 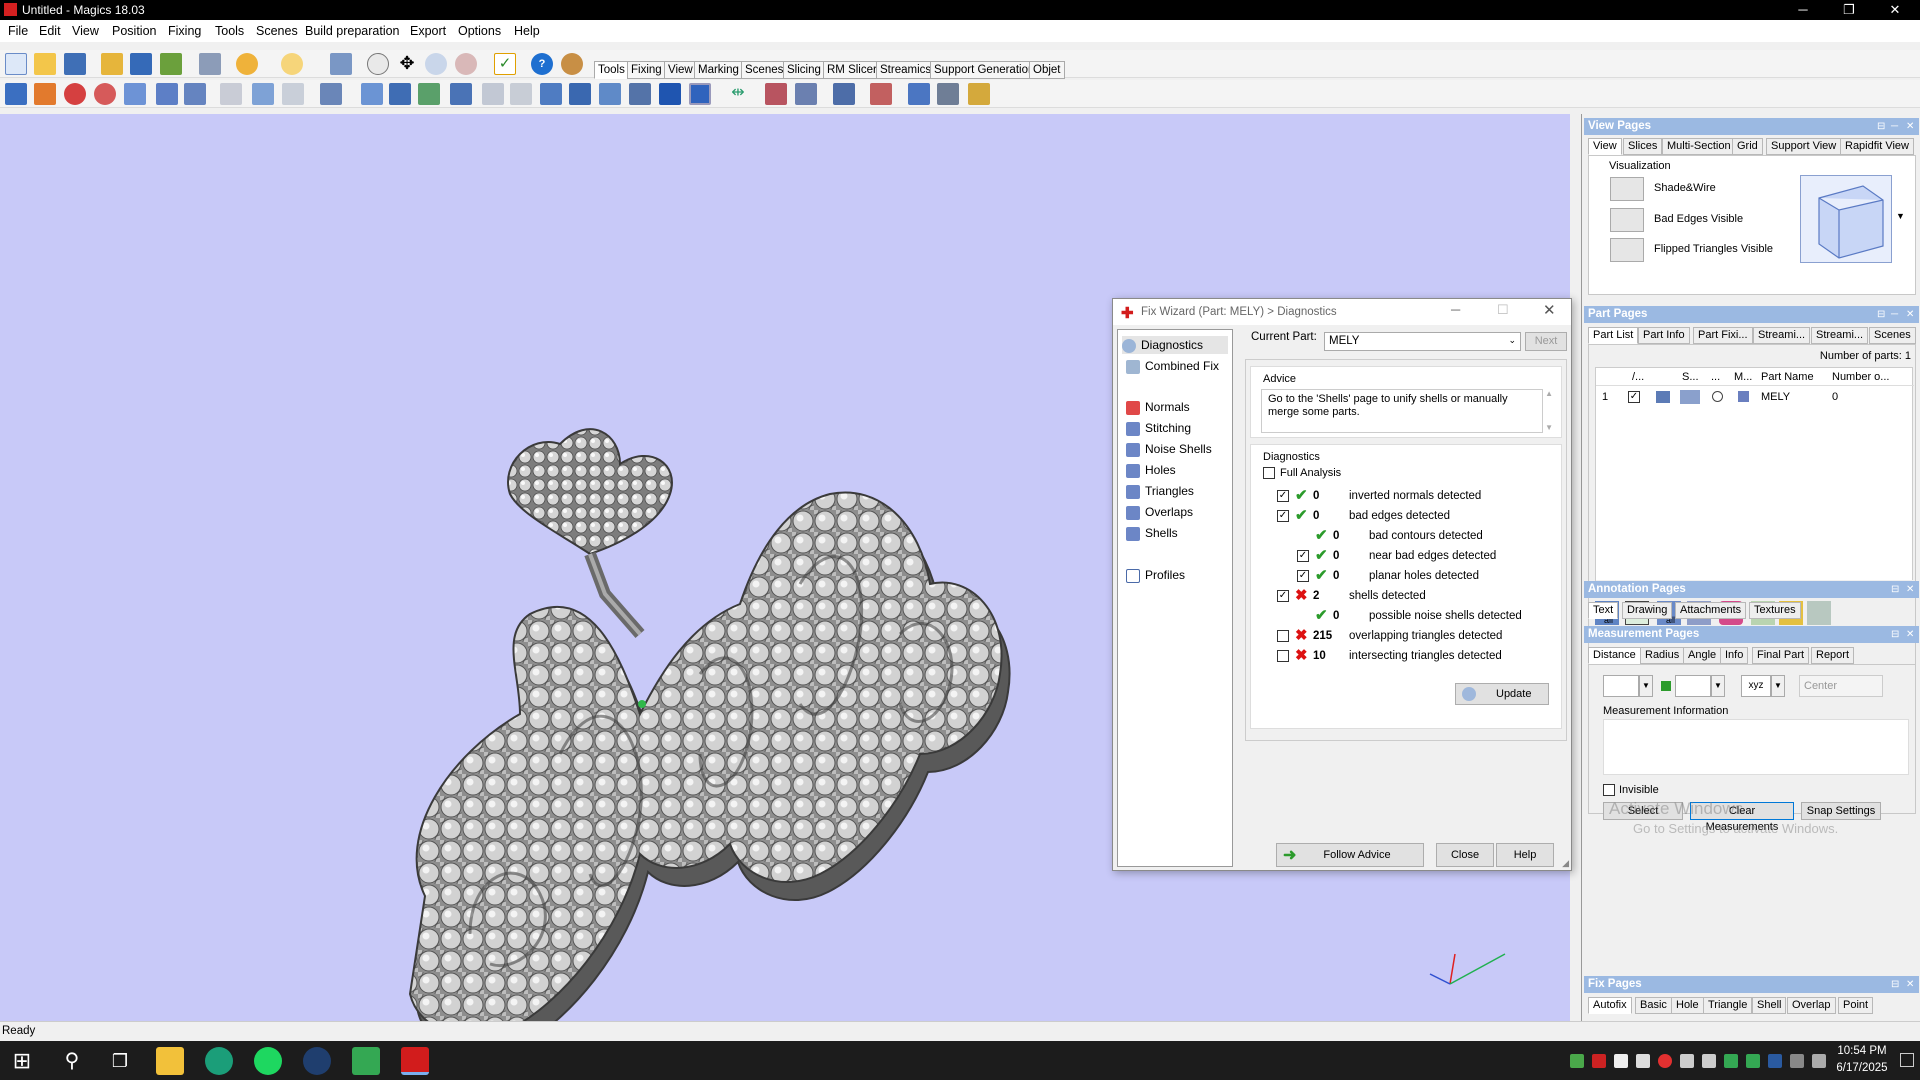 I want to click on bad-edges-icon, so click(x=1627, y=220).